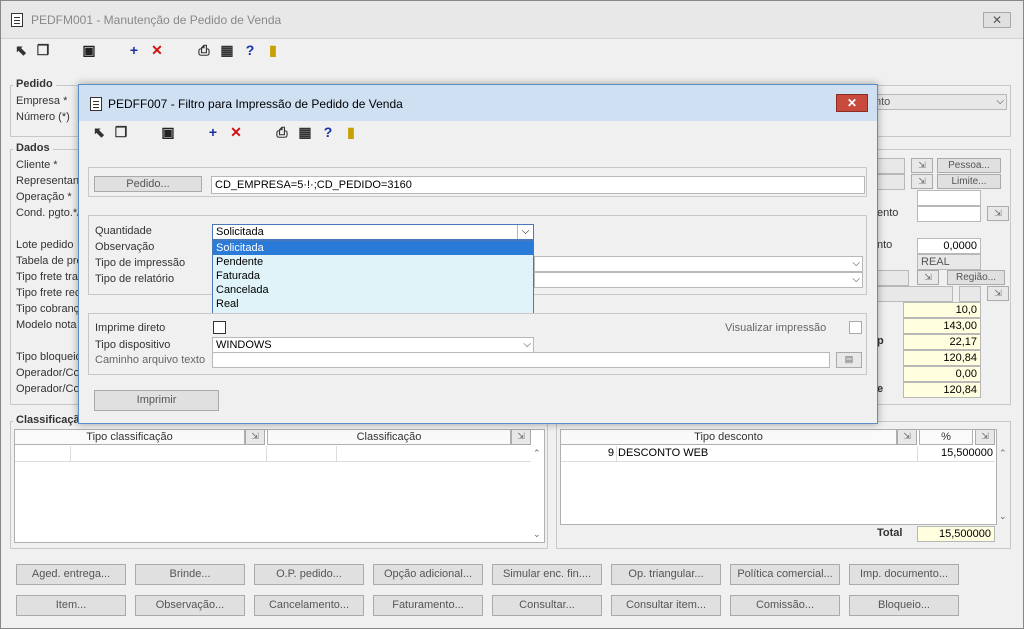  What do you see at coordinates (942, 326) in the screenshot?
I see `value-field-2: 143,00` at bounding box center [942, 326].